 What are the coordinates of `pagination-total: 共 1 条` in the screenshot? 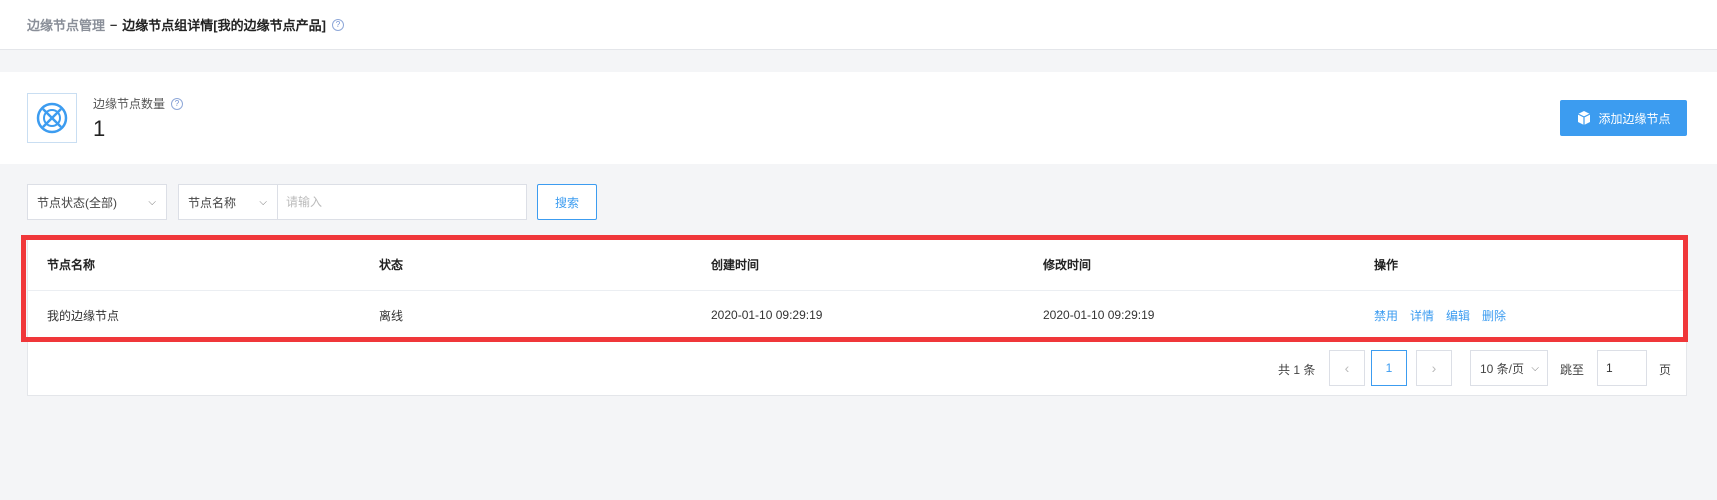 It's located at (1297, 370).